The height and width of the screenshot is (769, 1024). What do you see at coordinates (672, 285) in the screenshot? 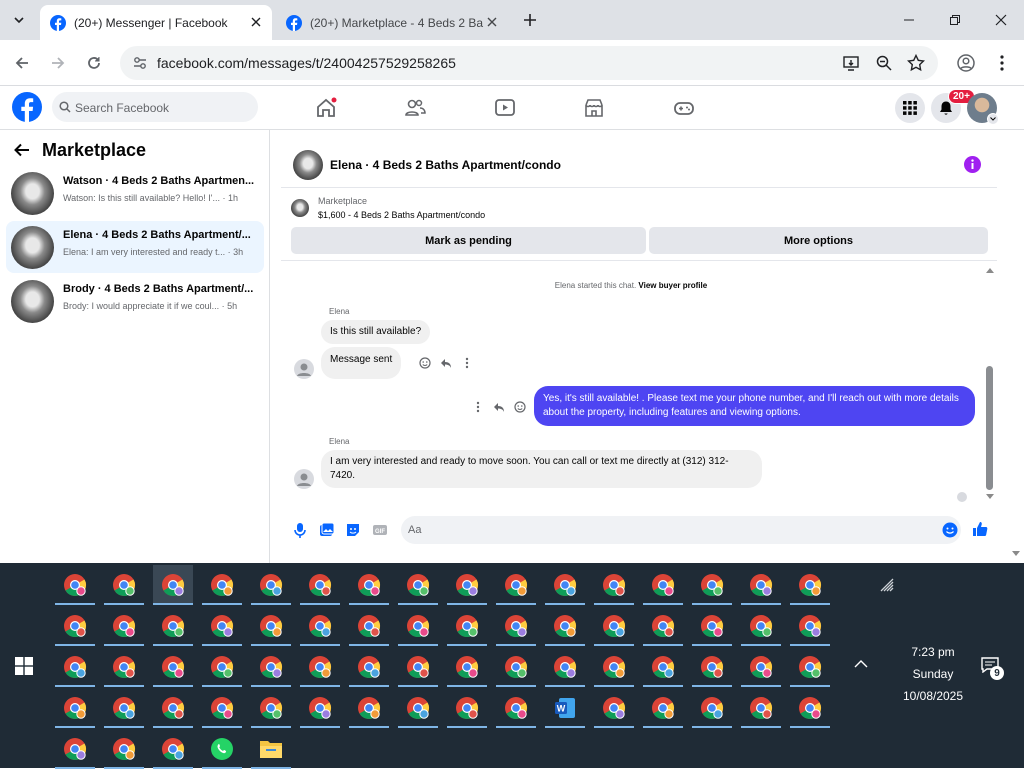
I see `view-buyer-profile-link: View buyer profile` at bounding box center [672, 285].